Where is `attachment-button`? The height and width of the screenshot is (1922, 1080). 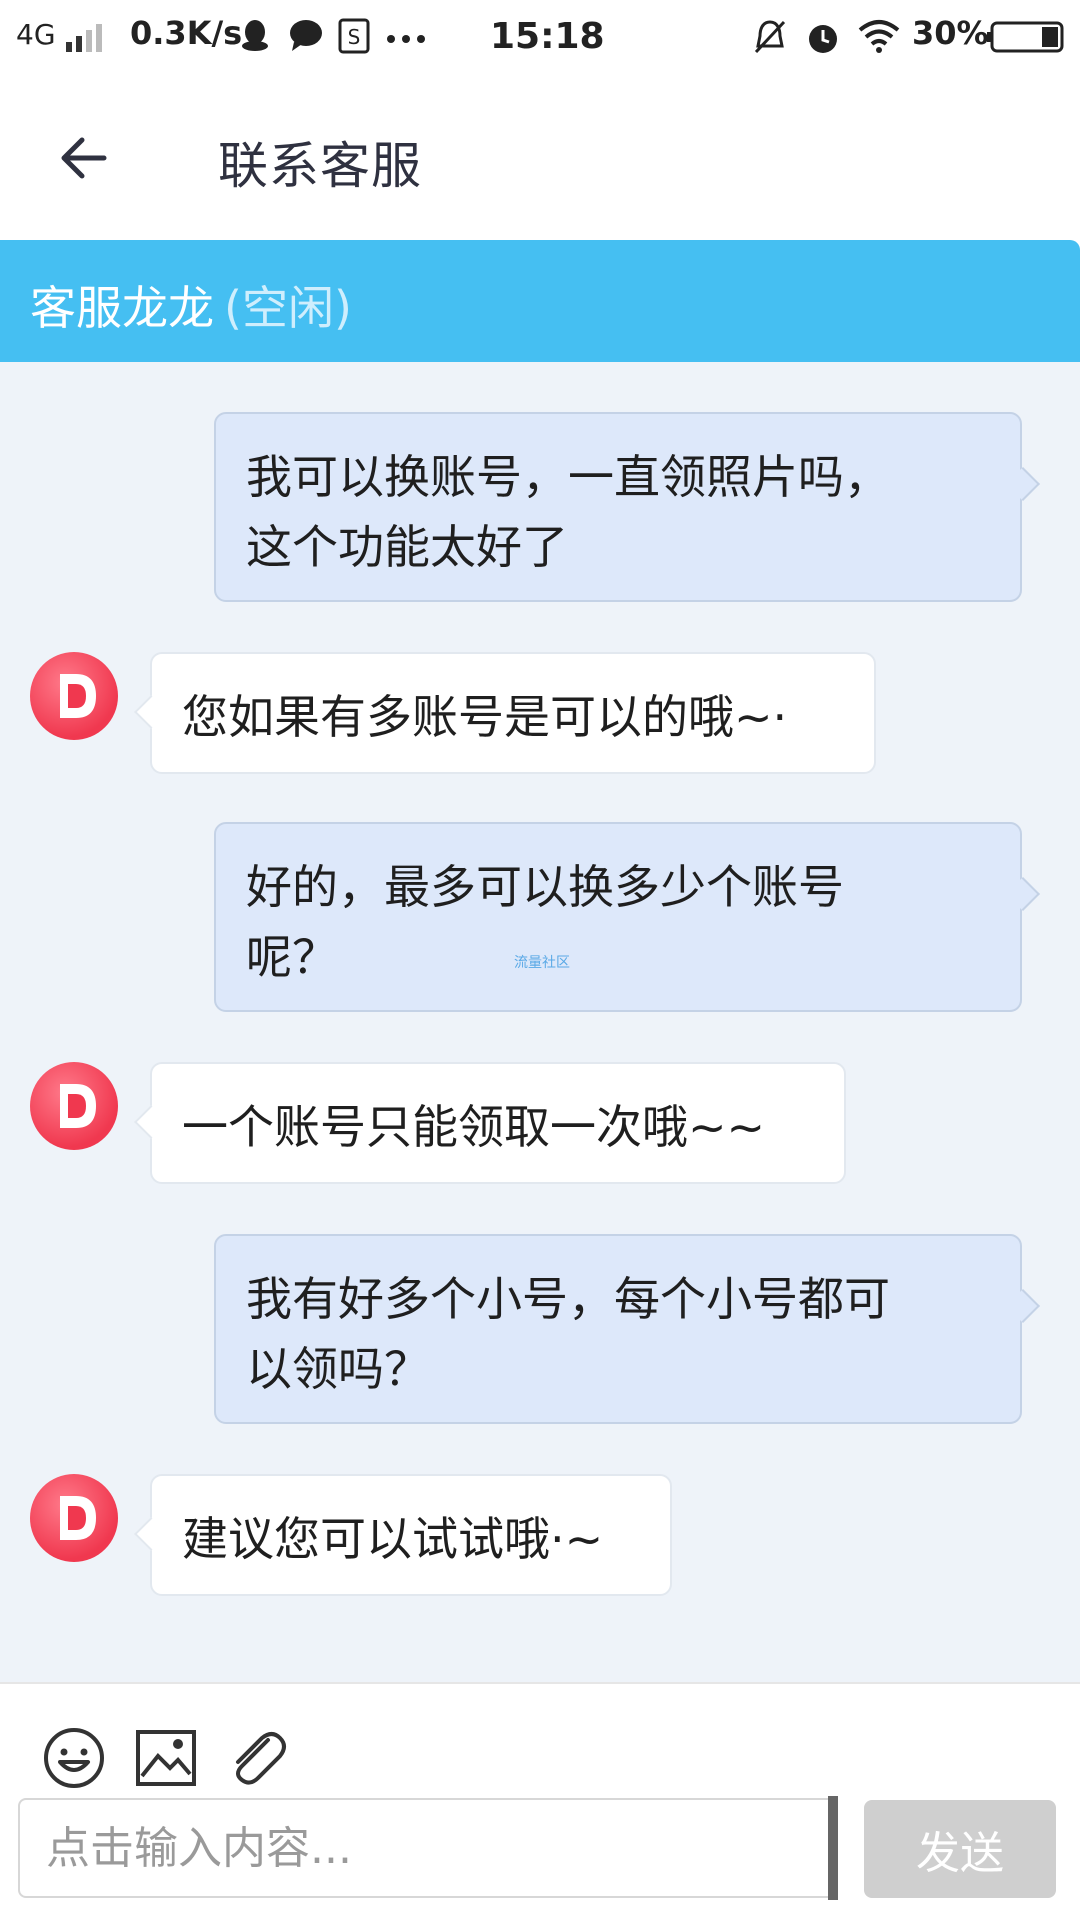
attachment-button is located at coordinates (256, 1758).